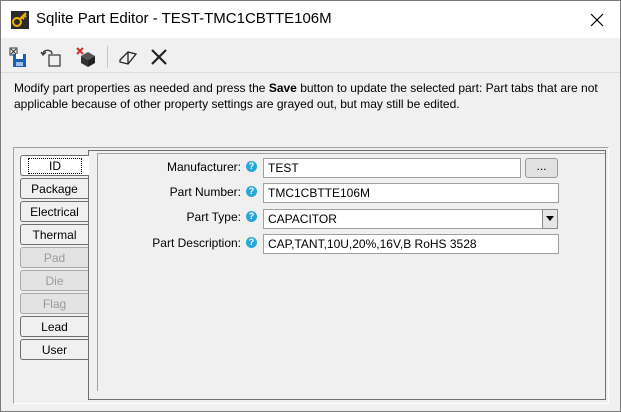 This screenshot has width=621, height=412. I want to click on eraser-icon, so click(128, 58).